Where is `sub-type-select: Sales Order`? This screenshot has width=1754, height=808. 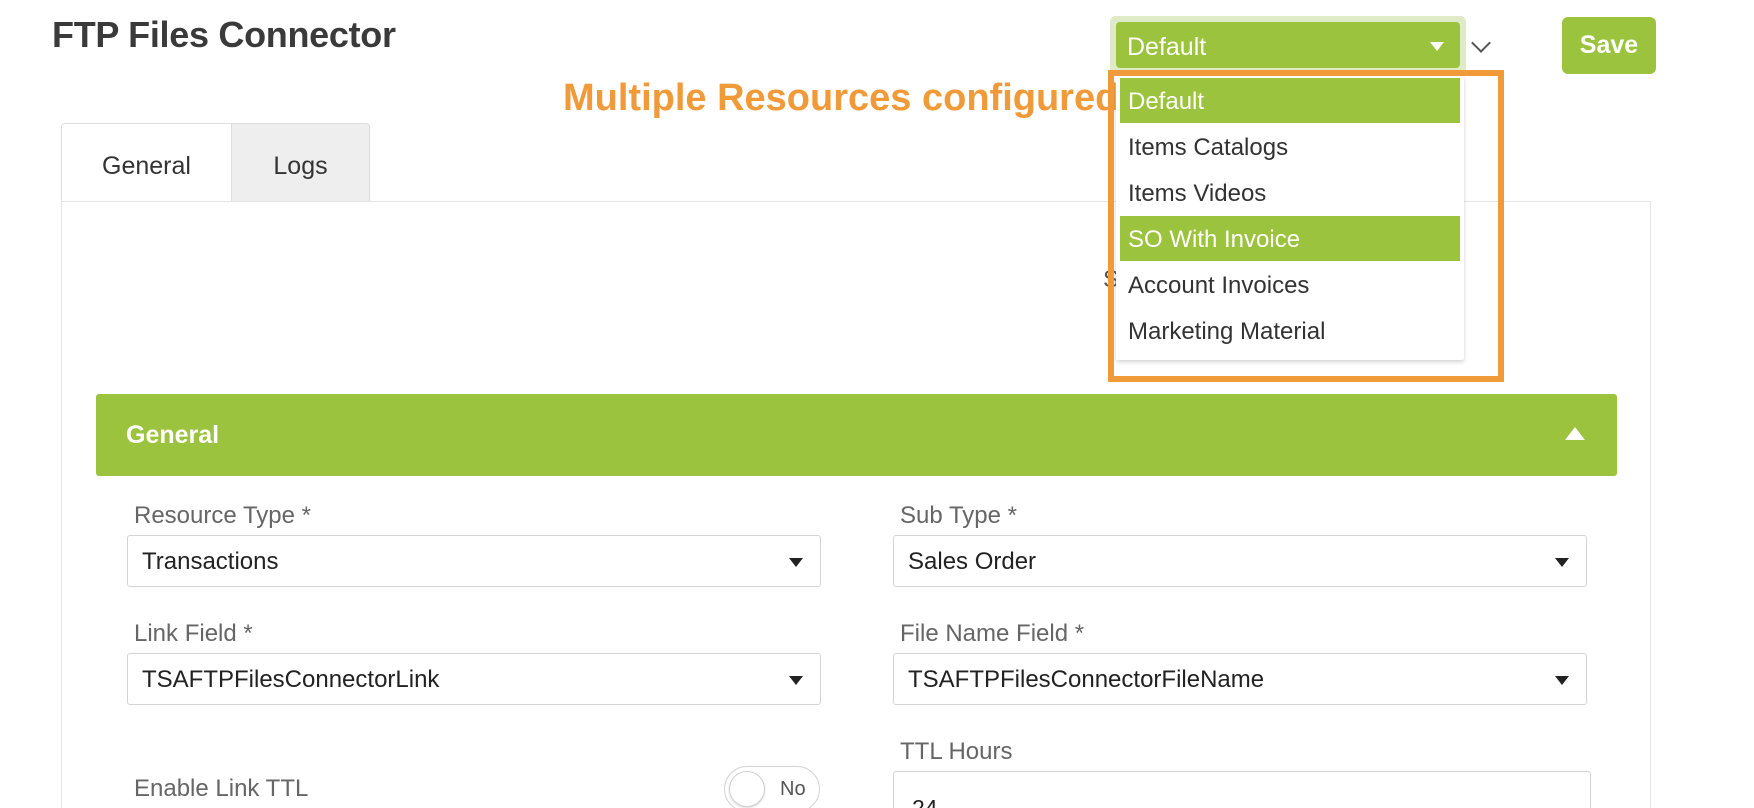
sub-type-select: Sales Order is located at coordinates (1240, 561).